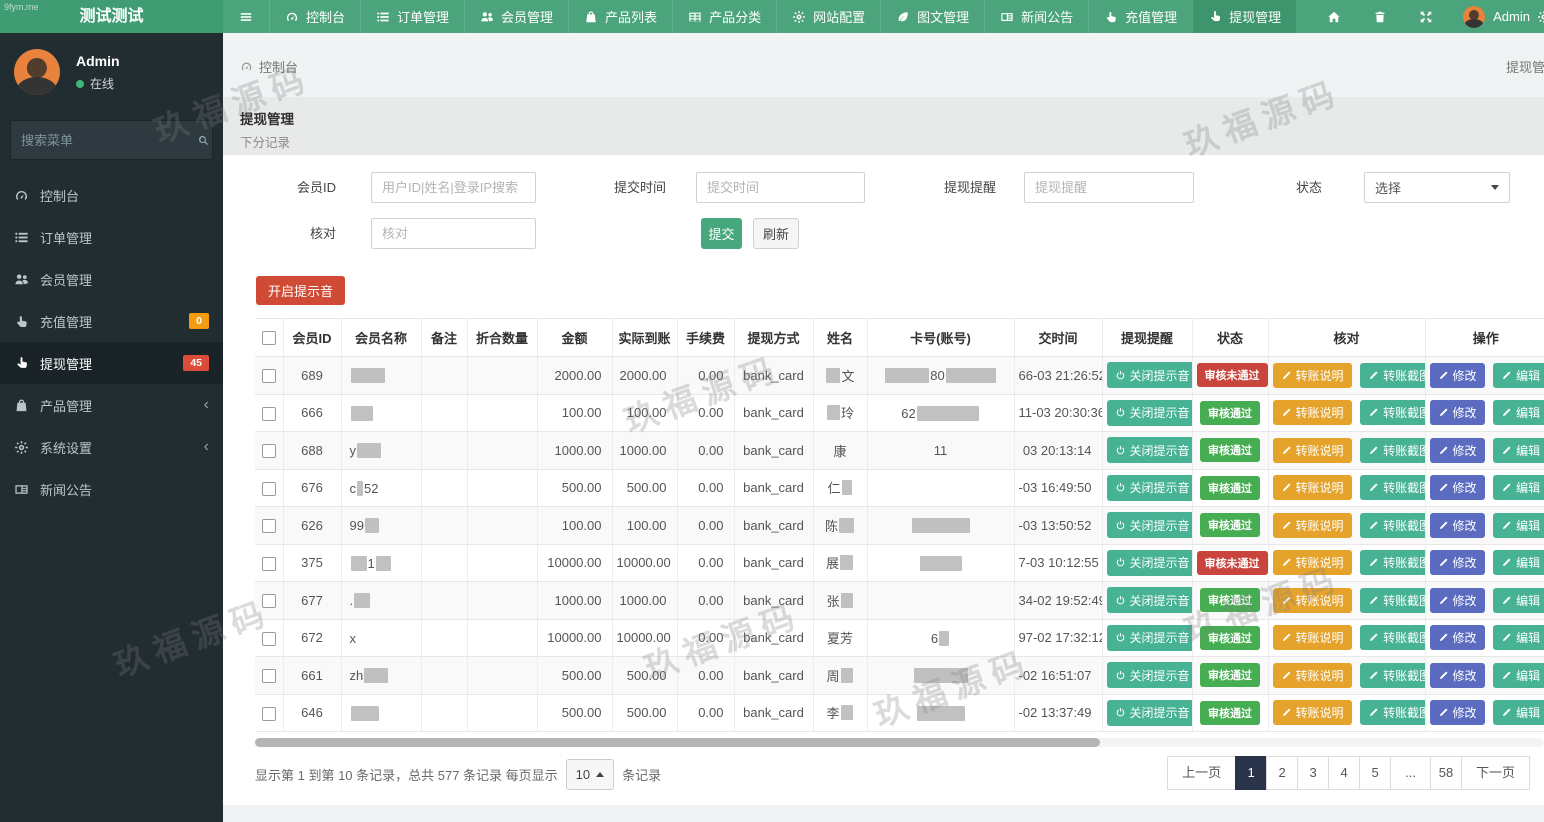  Describe the element at coordinates (268, 338) in the screenshot. I see `select-all-checkbox` at that location.